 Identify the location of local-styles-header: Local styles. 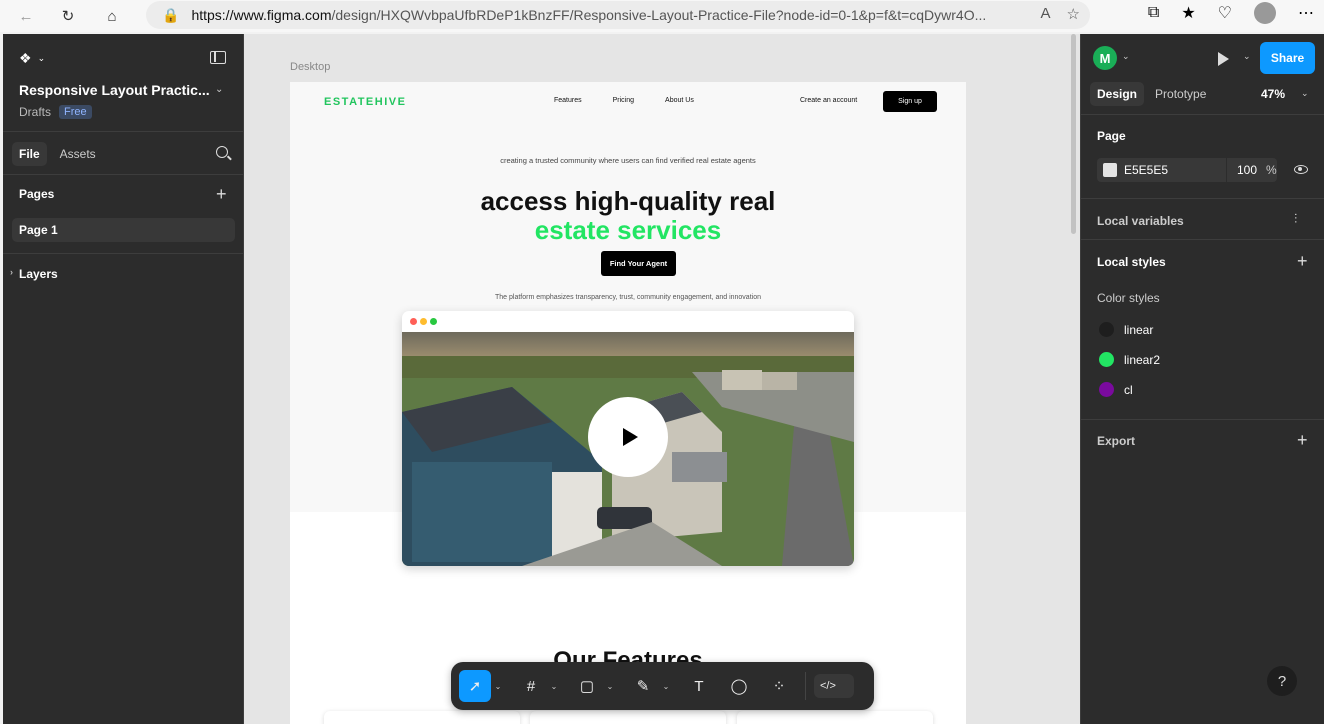
(1131, 262).